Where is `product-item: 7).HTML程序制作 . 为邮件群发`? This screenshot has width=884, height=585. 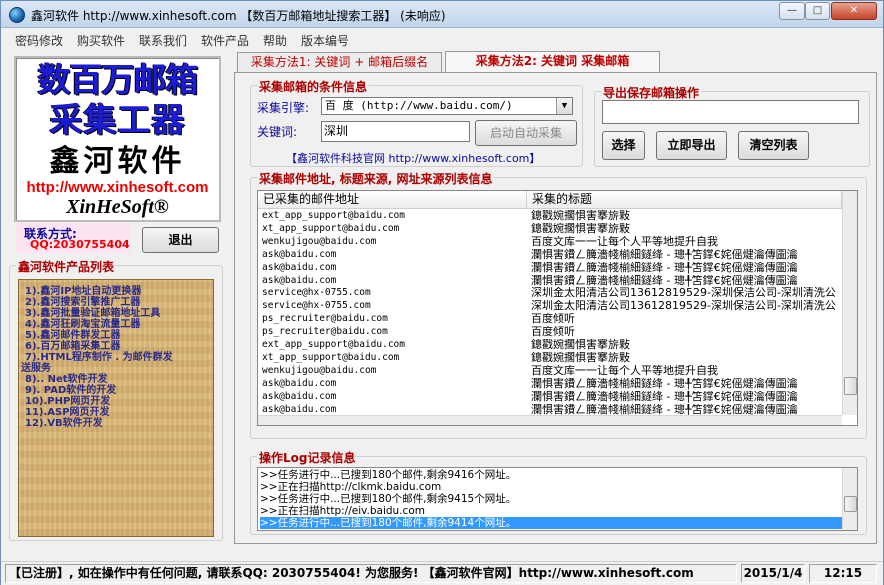 product-item: 7).HTML程序制作 . 为邮件群发 is located at coordinates (99, 357).